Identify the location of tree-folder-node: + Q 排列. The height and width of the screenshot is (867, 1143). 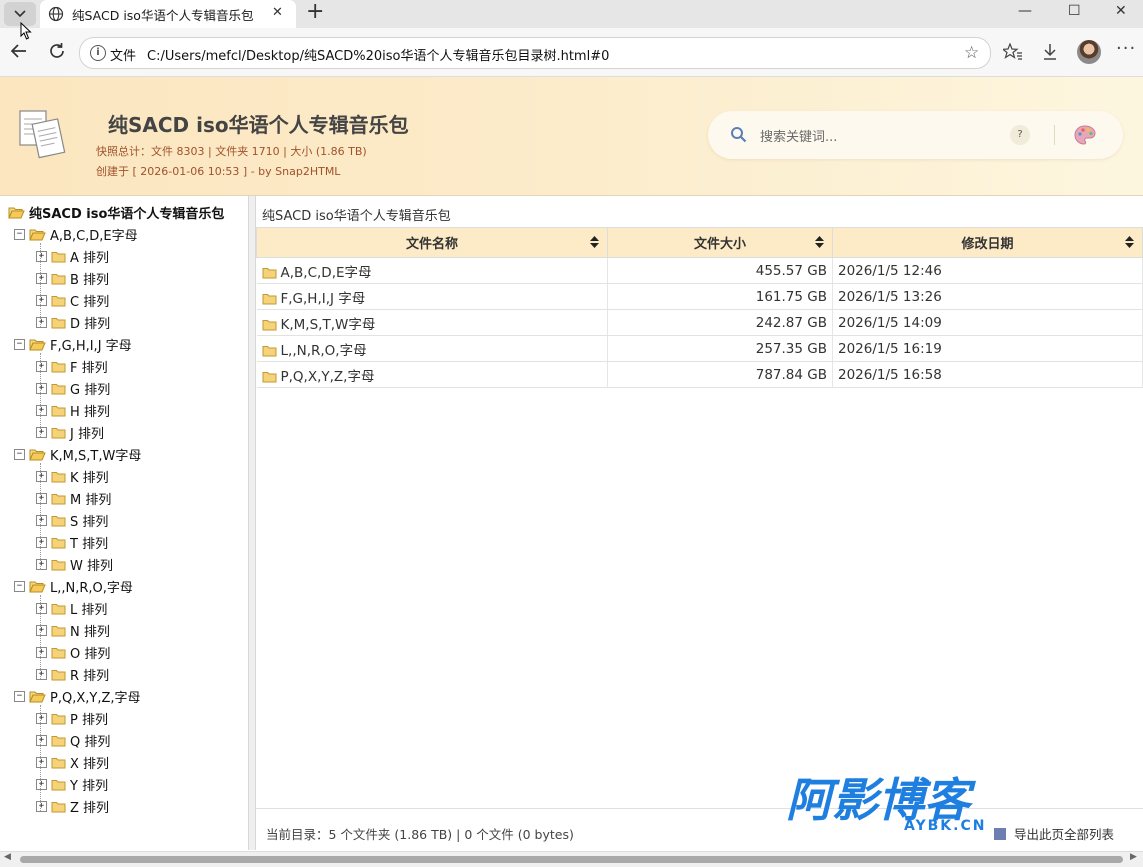
(73, 741).